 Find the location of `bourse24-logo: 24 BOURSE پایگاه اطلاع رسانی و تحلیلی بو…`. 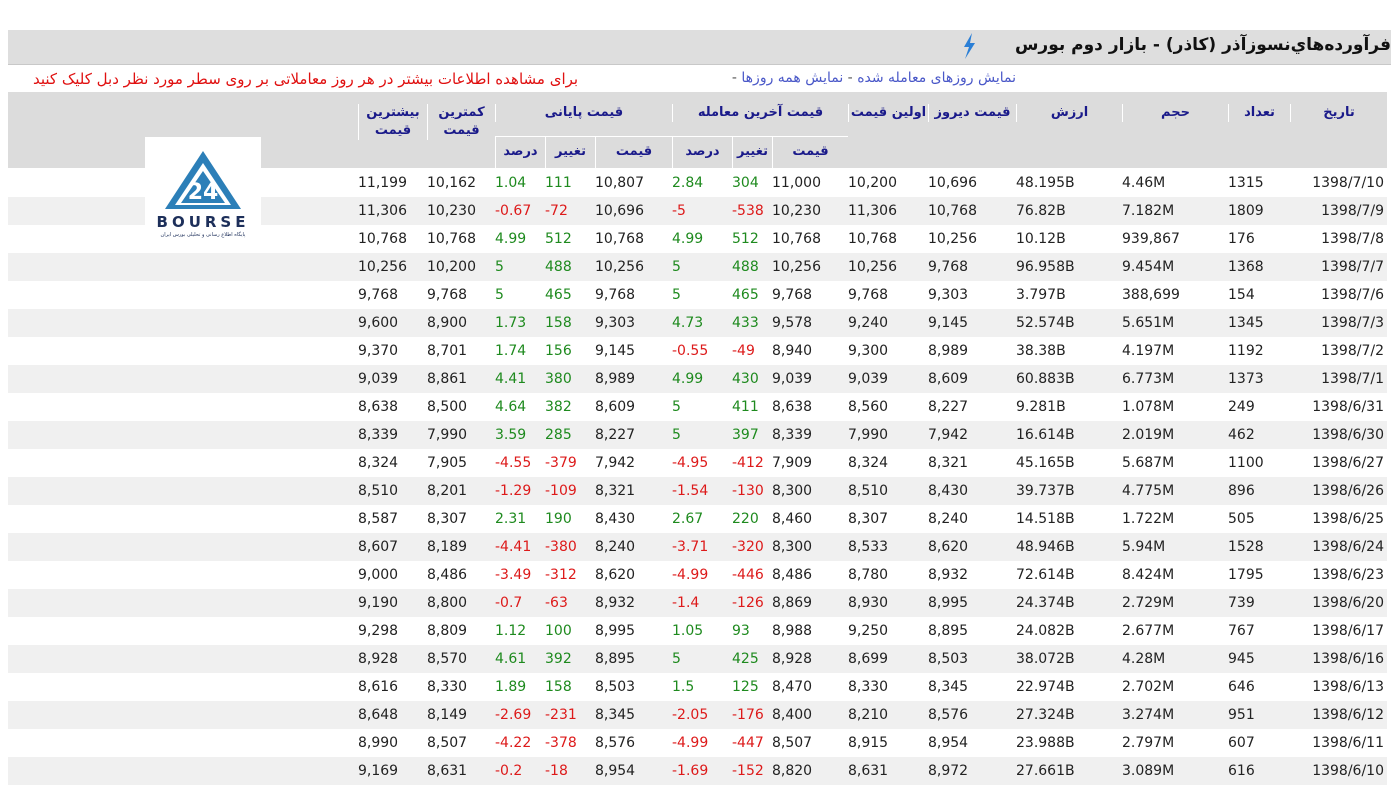

bourse24-logo: 24 BOURSE پایگاه اطلاع رسانی و تحلیلی بو… is located at coordinates (203, 189).